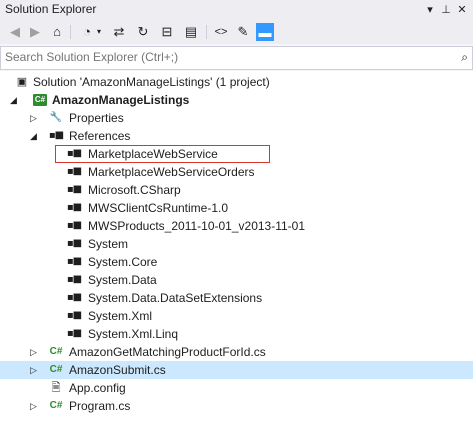 This screenshot has width=473, height=442. Describe the element at coordinates (243, 32) in the screenshot. I see `properties-icon: ✎` at that location.